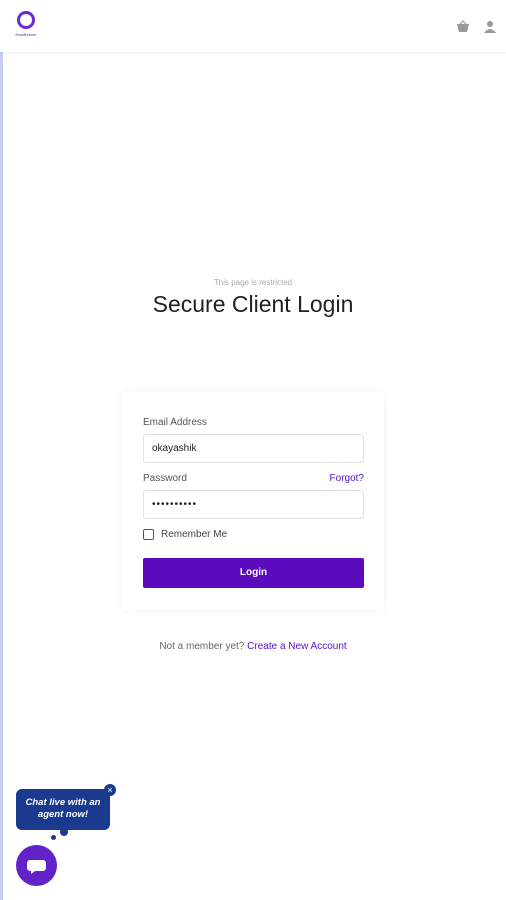 The height and width of the screenshot is (900, 506). I want to click on restricted-notice: This page is restricted, so click(253, 282).